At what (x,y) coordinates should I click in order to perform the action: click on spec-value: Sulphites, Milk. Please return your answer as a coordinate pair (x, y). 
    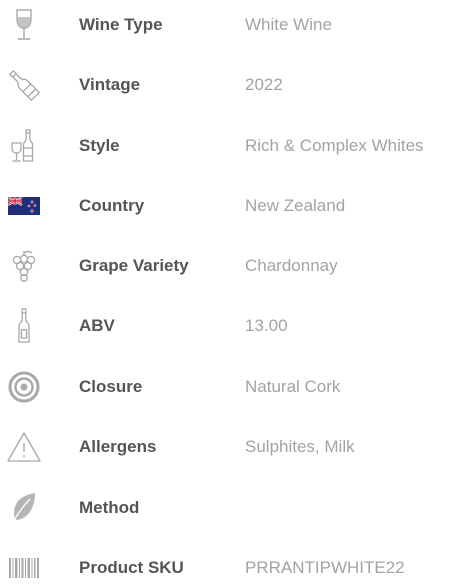
    Looking at the image, I should click on (300, 446).